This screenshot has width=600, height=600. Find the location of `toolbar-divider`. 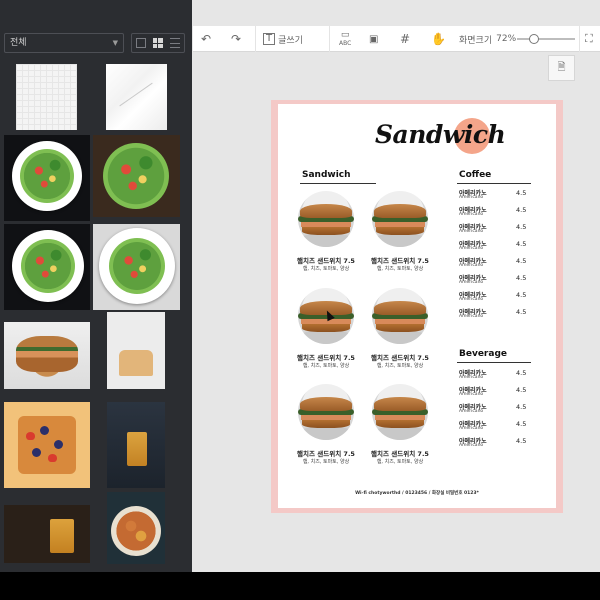

toolbar-divider is located at coordinates (255, 39).